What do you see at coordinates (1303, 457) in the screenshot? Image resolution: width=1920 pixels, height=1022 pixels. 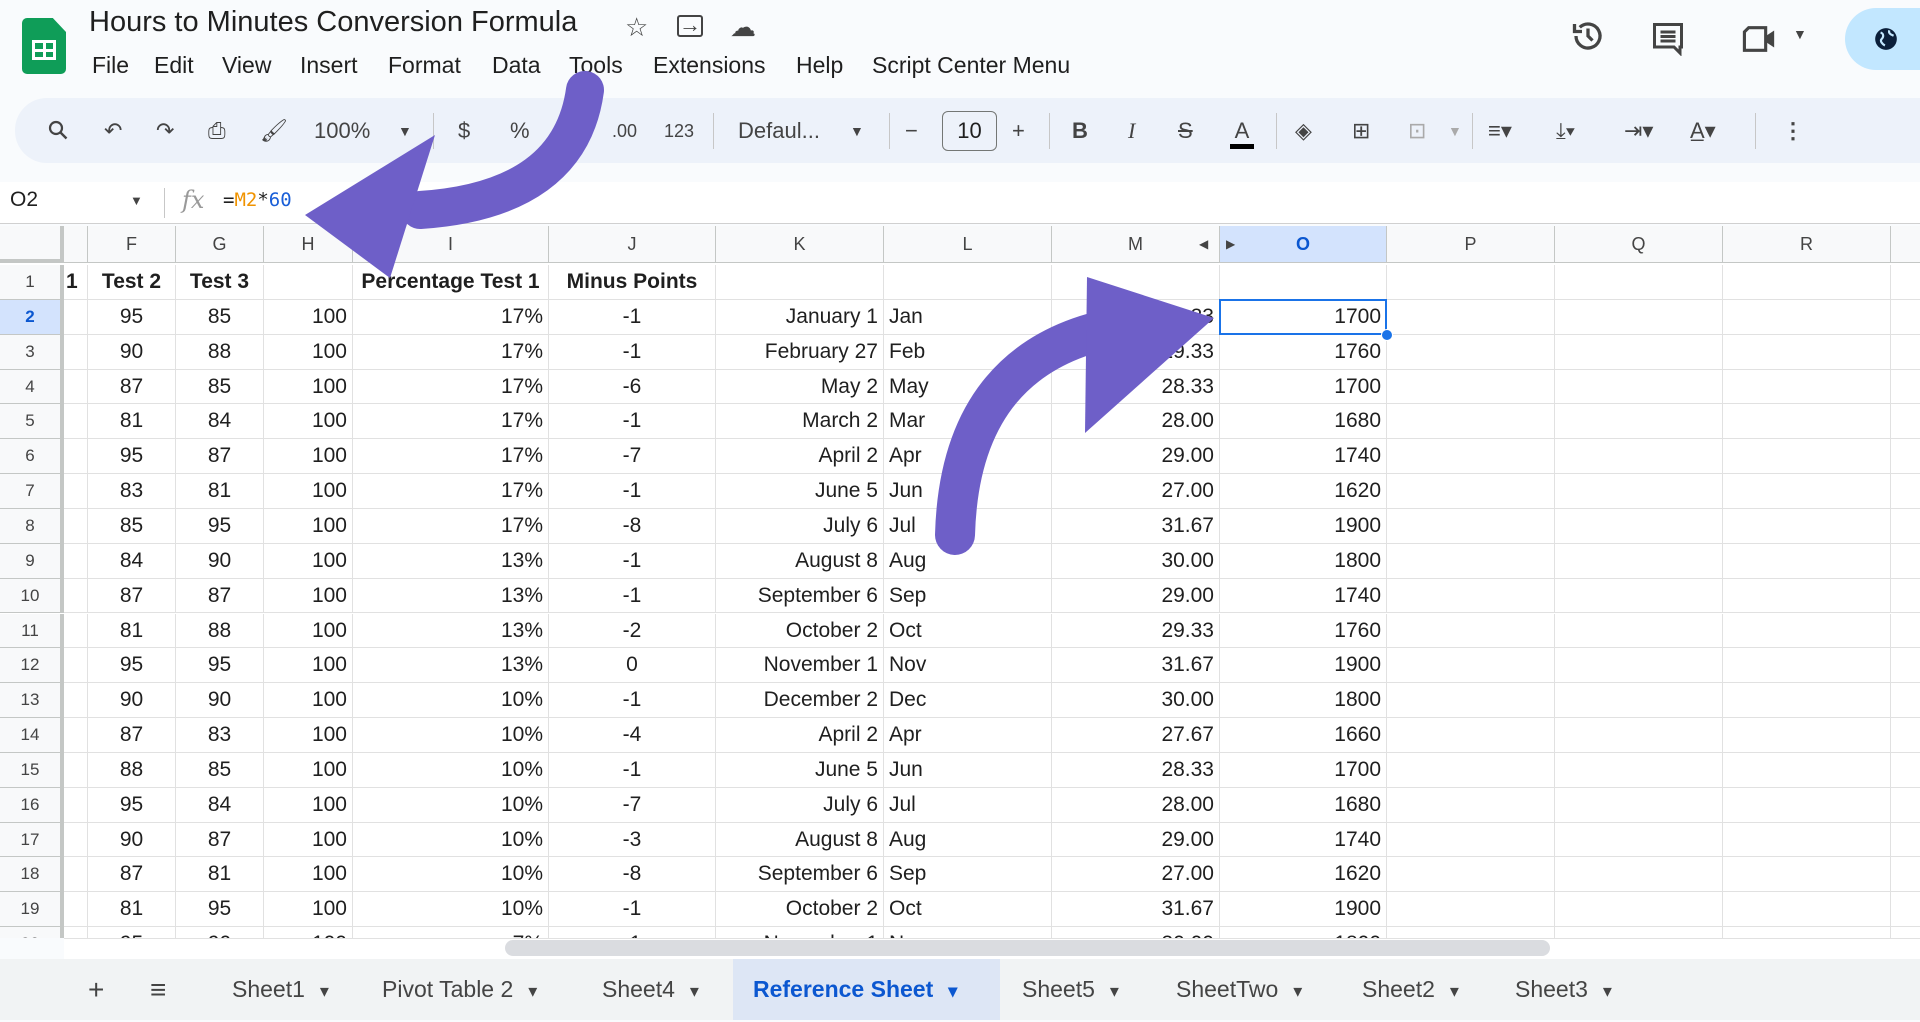 I see `cell-O6: 1740` at bounding box center [1303, 457].